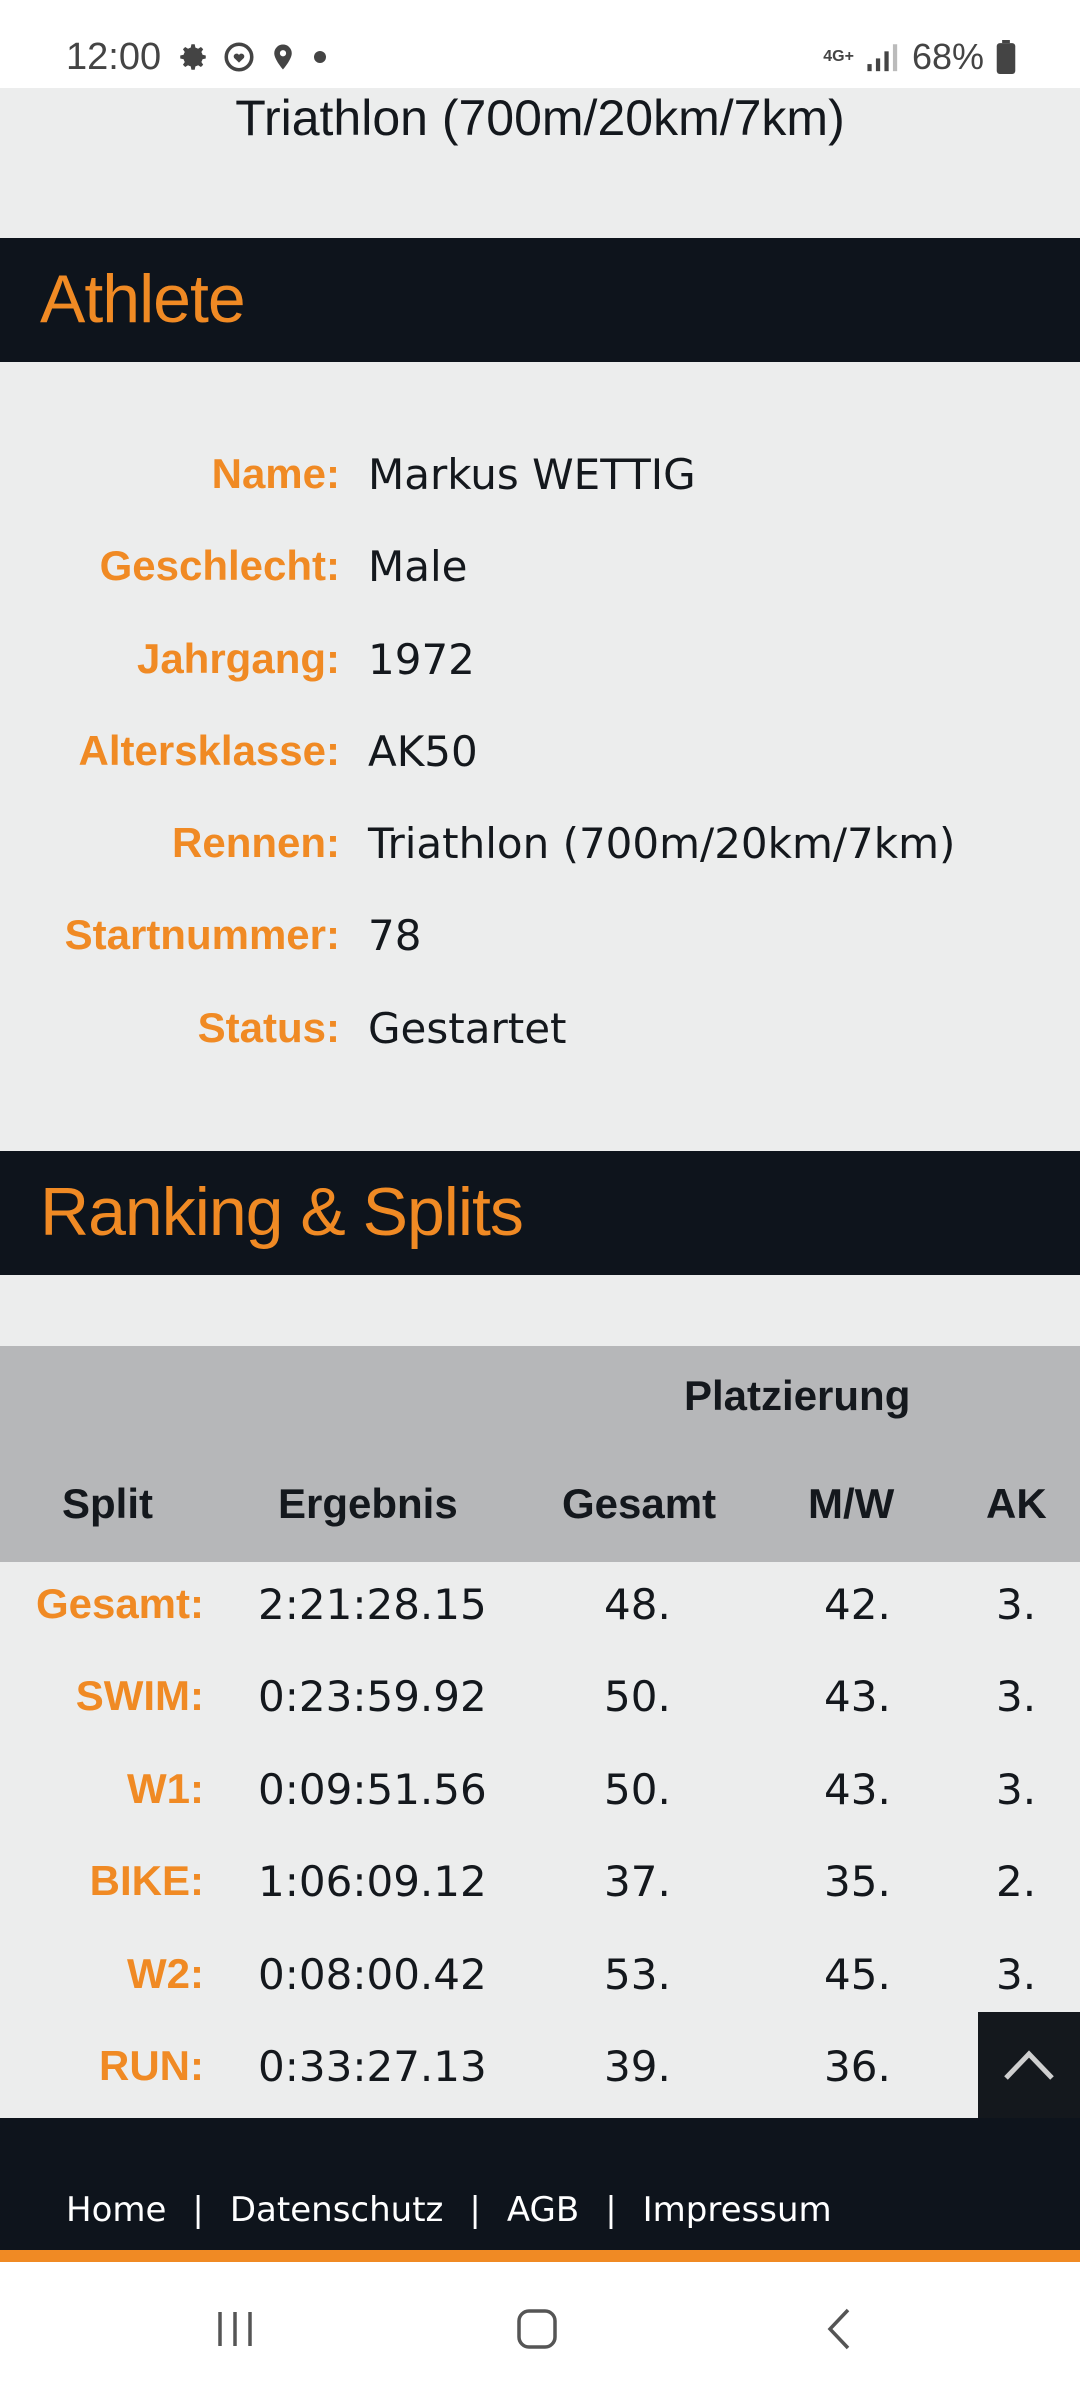 The width and height of the screenshot is (1080, 2400). What do you see at coordinates (238, 658) in the screenshot?
I see `athlete-label: Jahrgang:` at bounding box center [238, 658].